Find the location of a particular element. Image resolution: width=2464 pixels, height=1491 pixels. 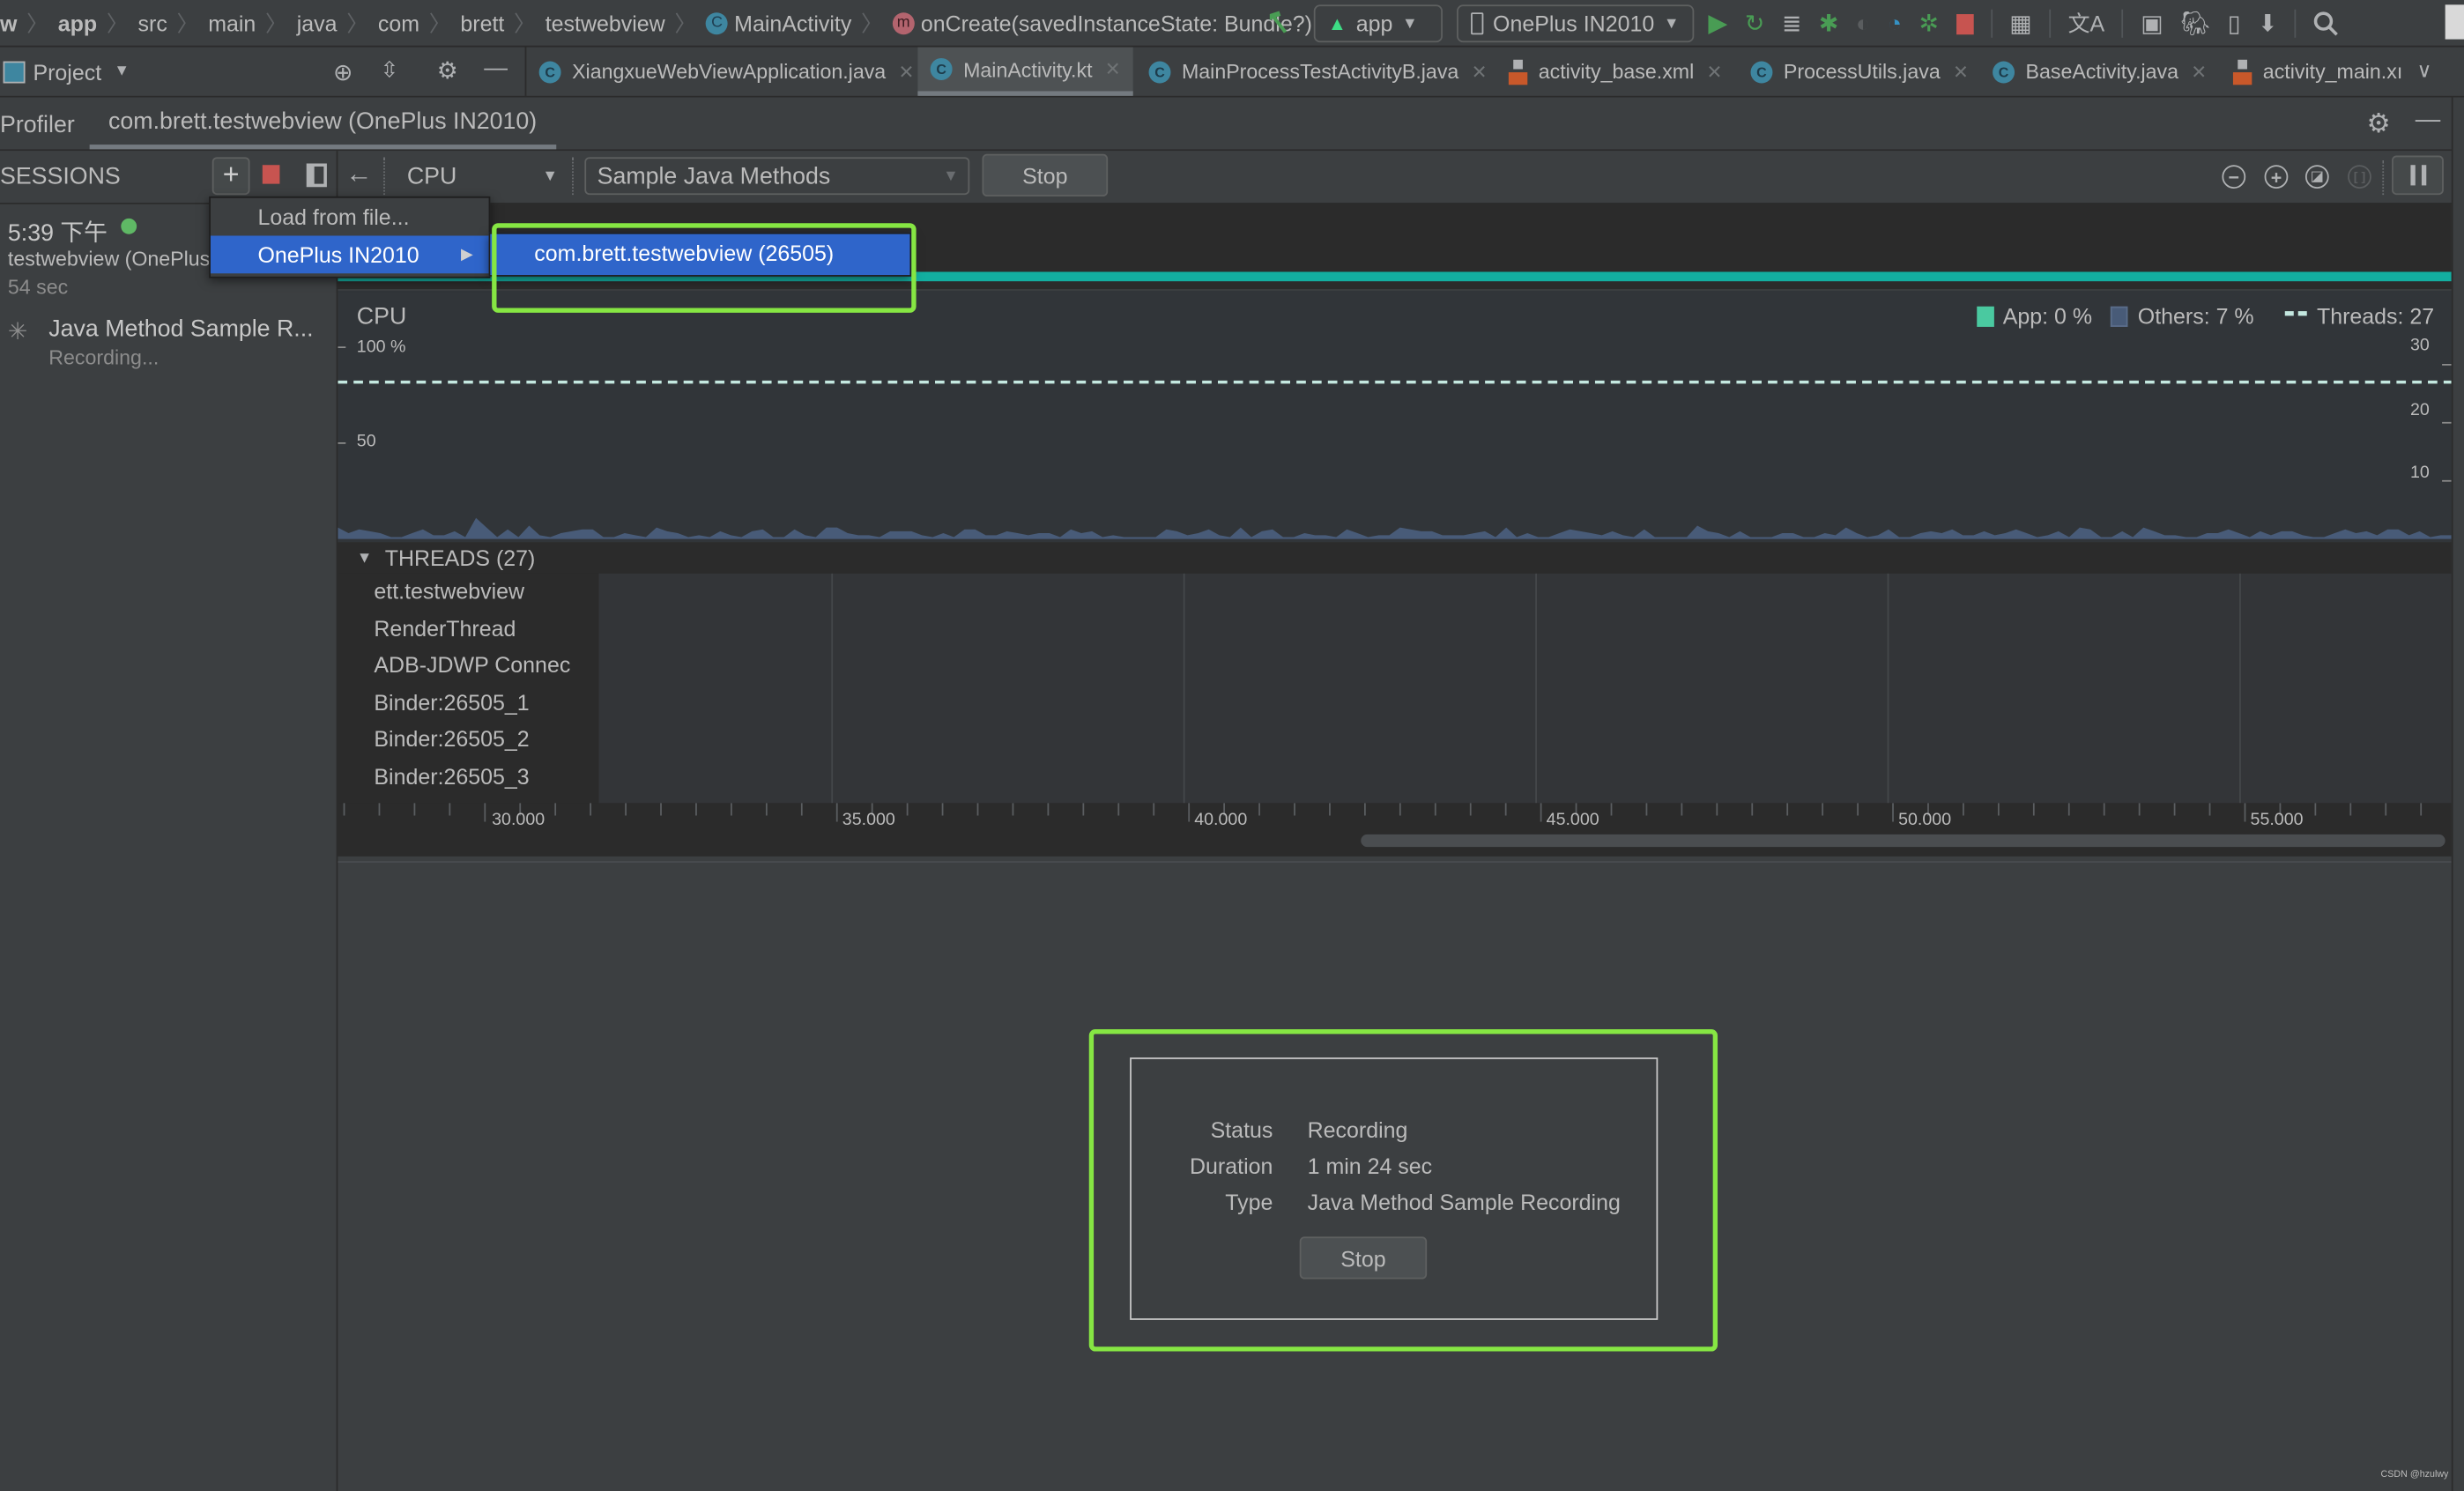

debug-icon: ✱ is located at coordinates (1828, 24).